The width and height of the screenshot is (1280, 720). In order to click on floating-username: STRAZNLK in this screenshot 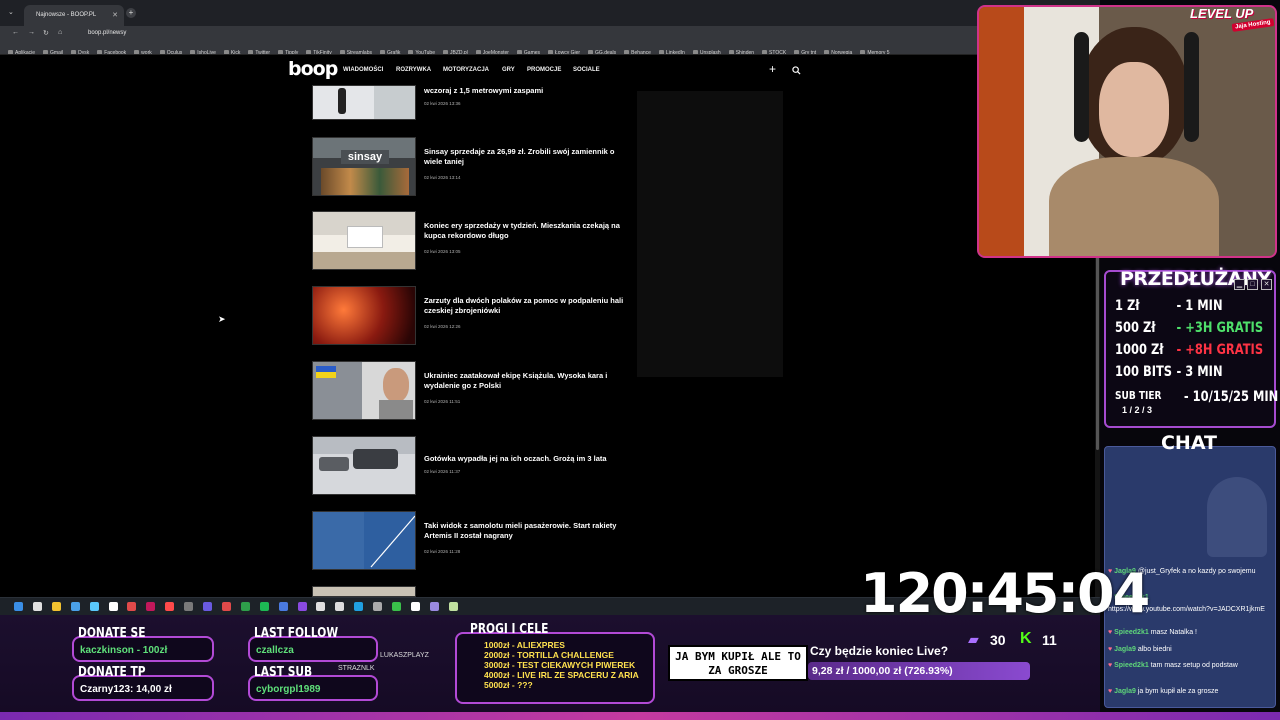, I will do `click(356, 668)`.